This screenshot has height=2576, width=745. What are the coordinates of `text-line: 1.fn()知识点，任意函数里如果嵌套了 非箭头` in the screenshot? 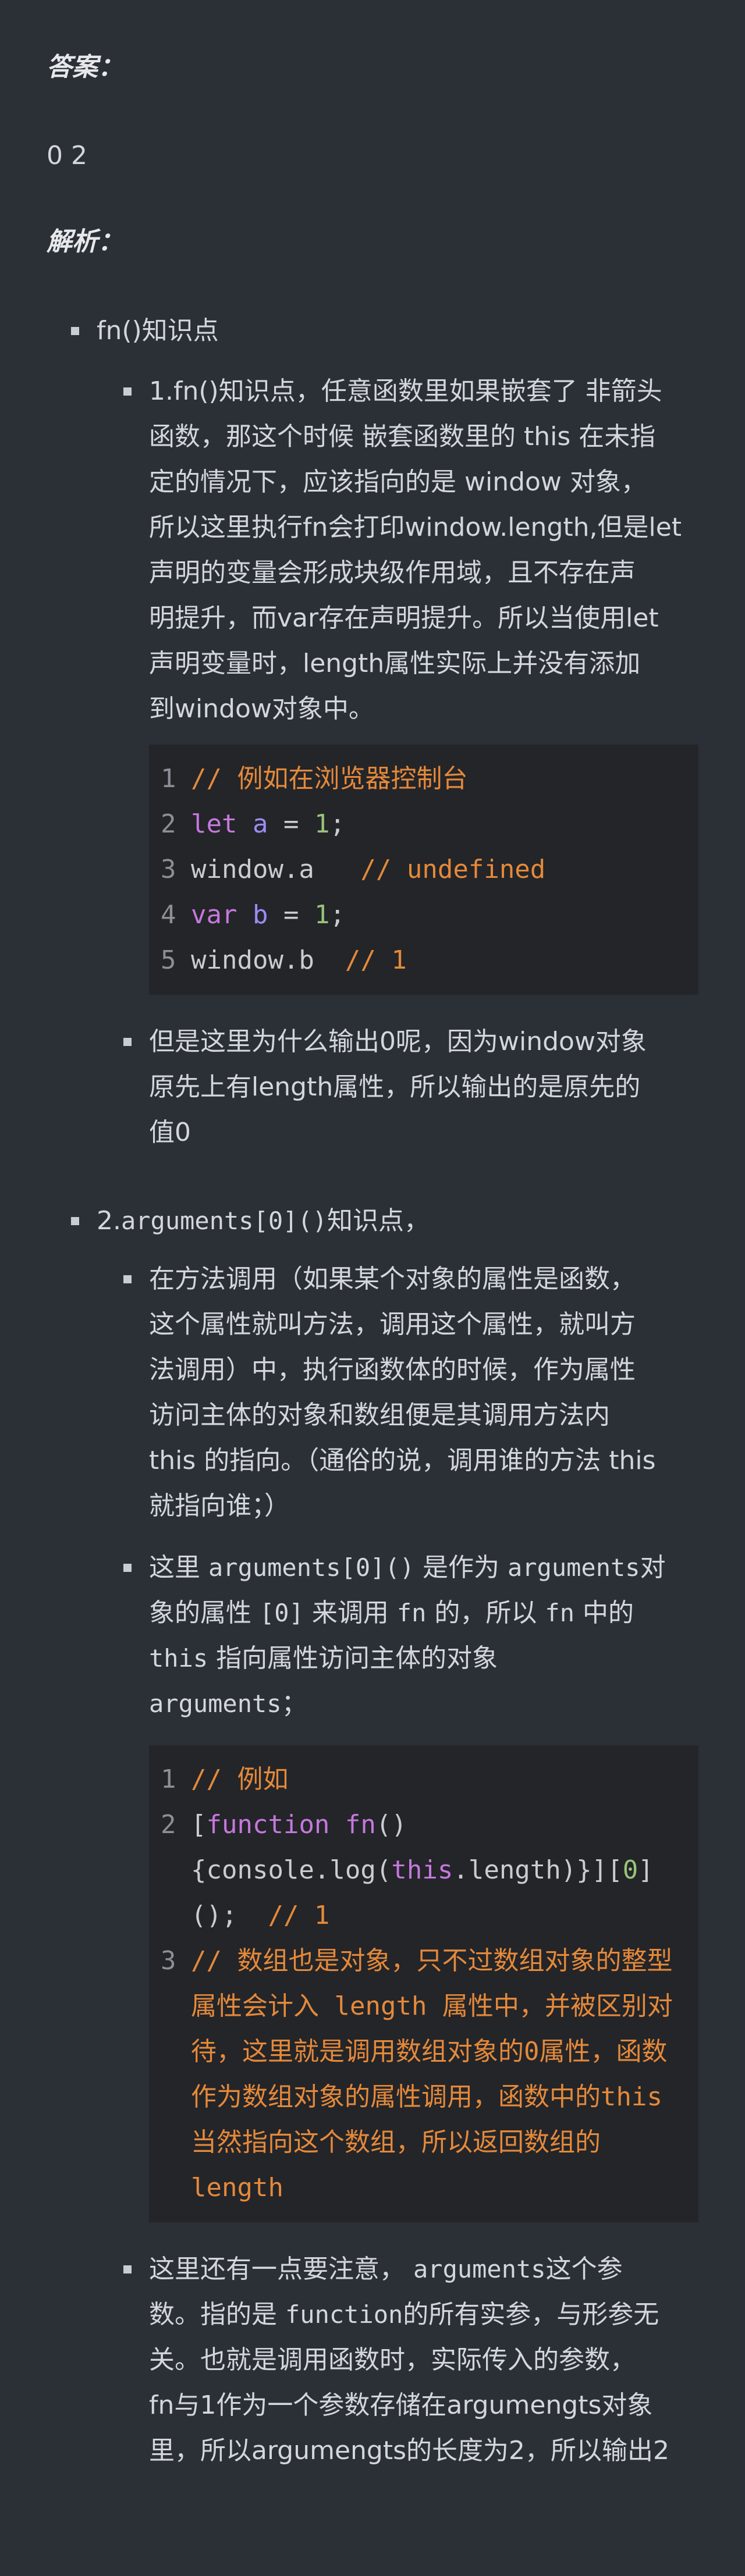 It's located at (405, 391).